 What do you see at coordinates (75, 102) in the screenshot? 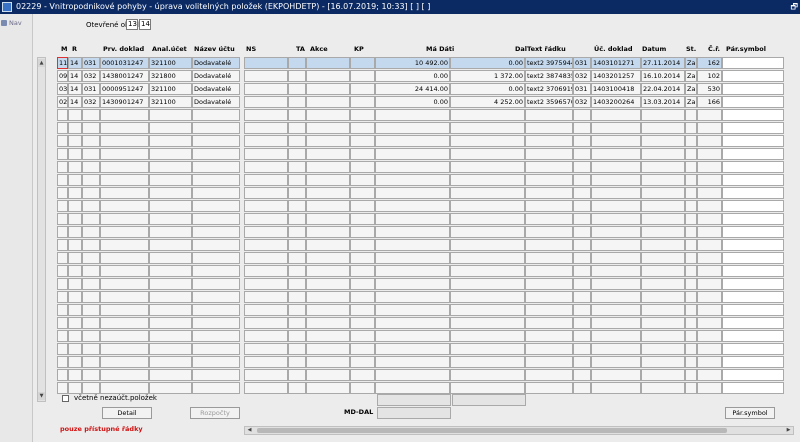
I see `cell-r: 14` at bounding box center [75, 102].